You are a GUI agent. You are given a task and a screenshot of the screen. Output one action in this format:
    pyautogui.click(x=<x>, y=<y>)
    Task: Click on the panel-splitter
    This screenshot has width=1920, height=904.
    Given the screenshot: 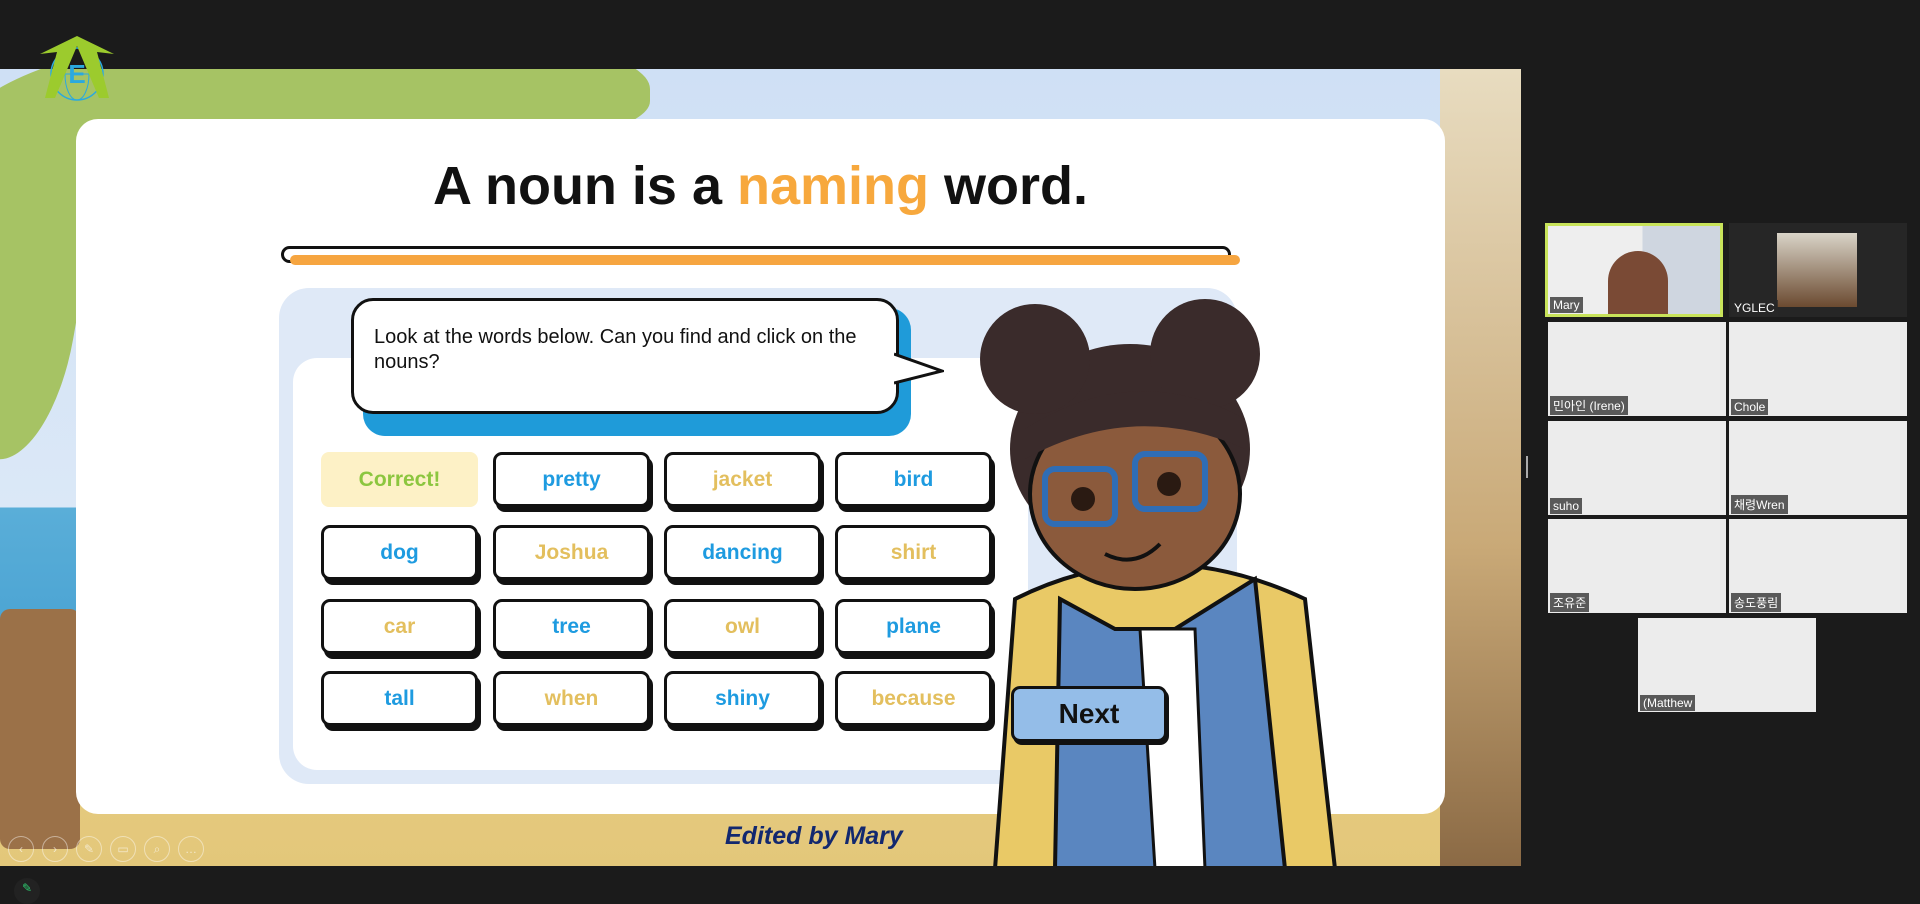 What is the action you would take?
    pyautogui.click(x=1527, y=467)
    